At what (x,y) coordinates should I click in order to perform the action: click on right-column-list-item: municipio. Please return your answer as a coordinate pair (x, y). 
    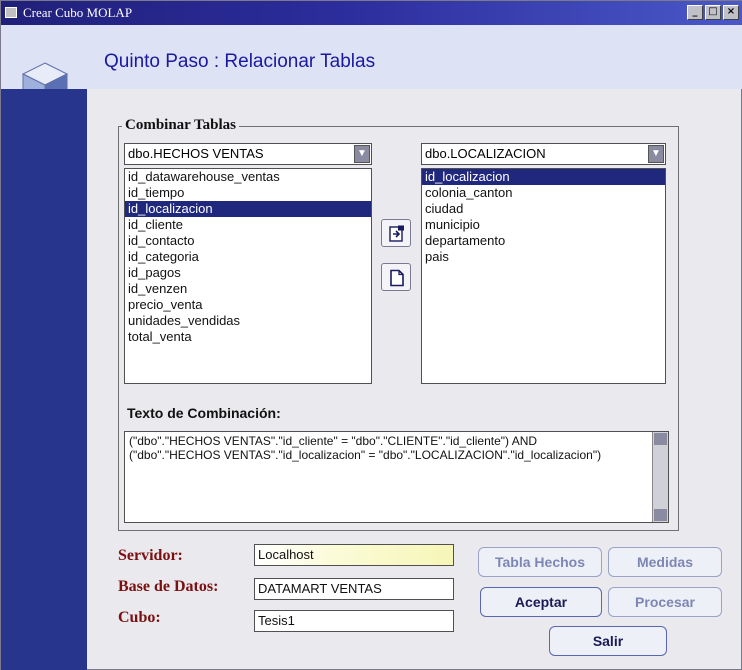
    Looking at the image, I should click on (543, 225).